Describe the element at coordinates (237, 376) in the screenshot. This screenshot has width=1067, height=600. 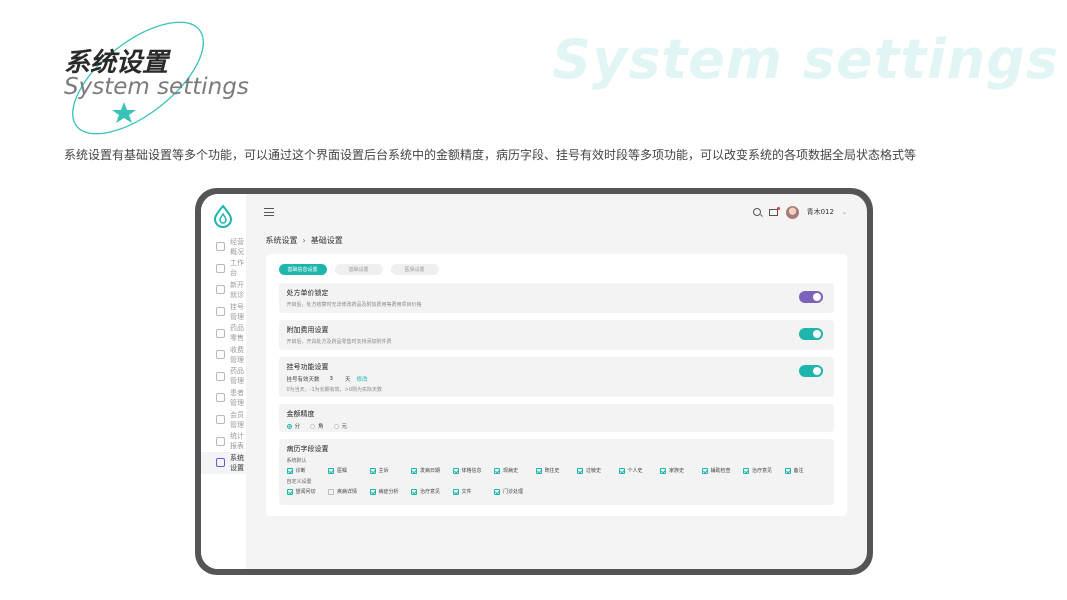
I see `sidebar-item-label: 药品管理` at that location.